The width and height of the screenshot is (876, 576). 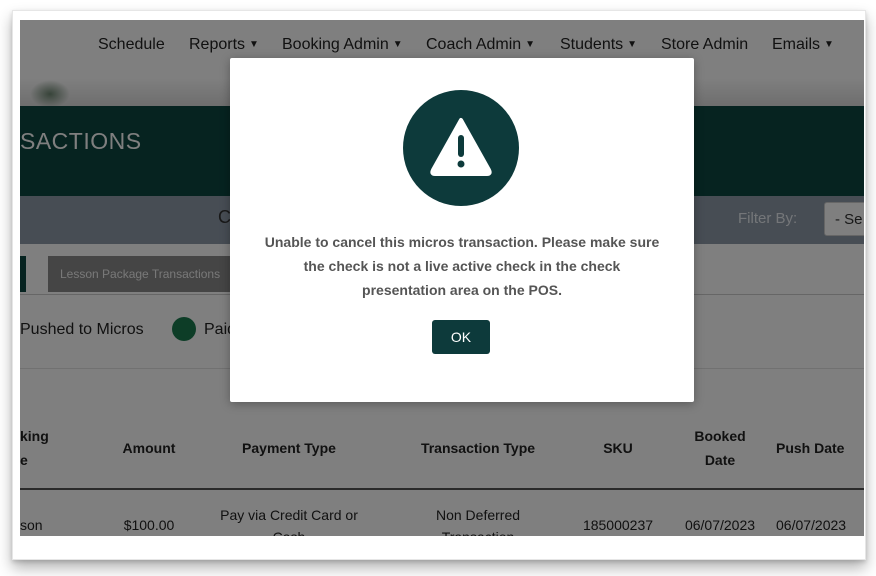 What do you see at coordinates (461, 337) in the screenshot?
I see `ok-button: OK` at bounding box center [461, 337].